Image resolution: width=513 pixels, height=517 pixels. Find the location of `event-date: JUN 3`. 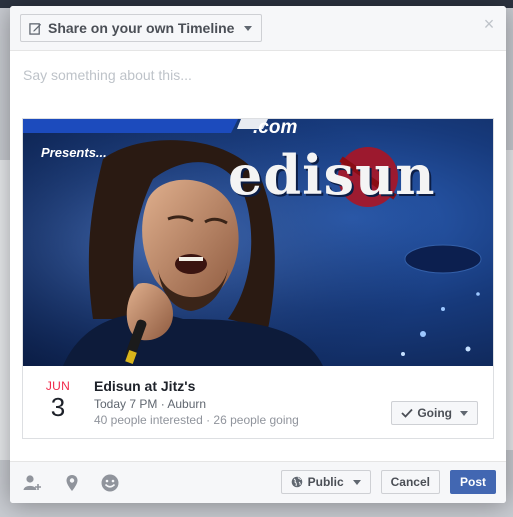

event-date: JUN 3 is located at coordinates (58, 400).